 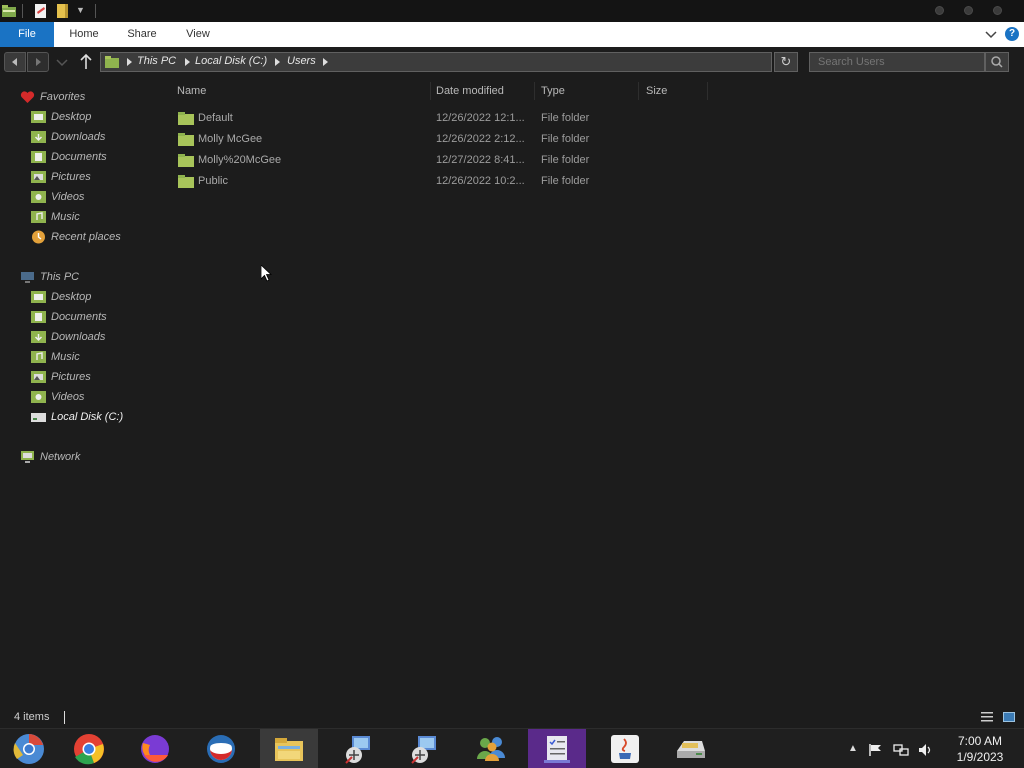 What do you see at coordinates (939, 10) in the screenshot?
I see `minimize-button` at bounding box center [939, 10].